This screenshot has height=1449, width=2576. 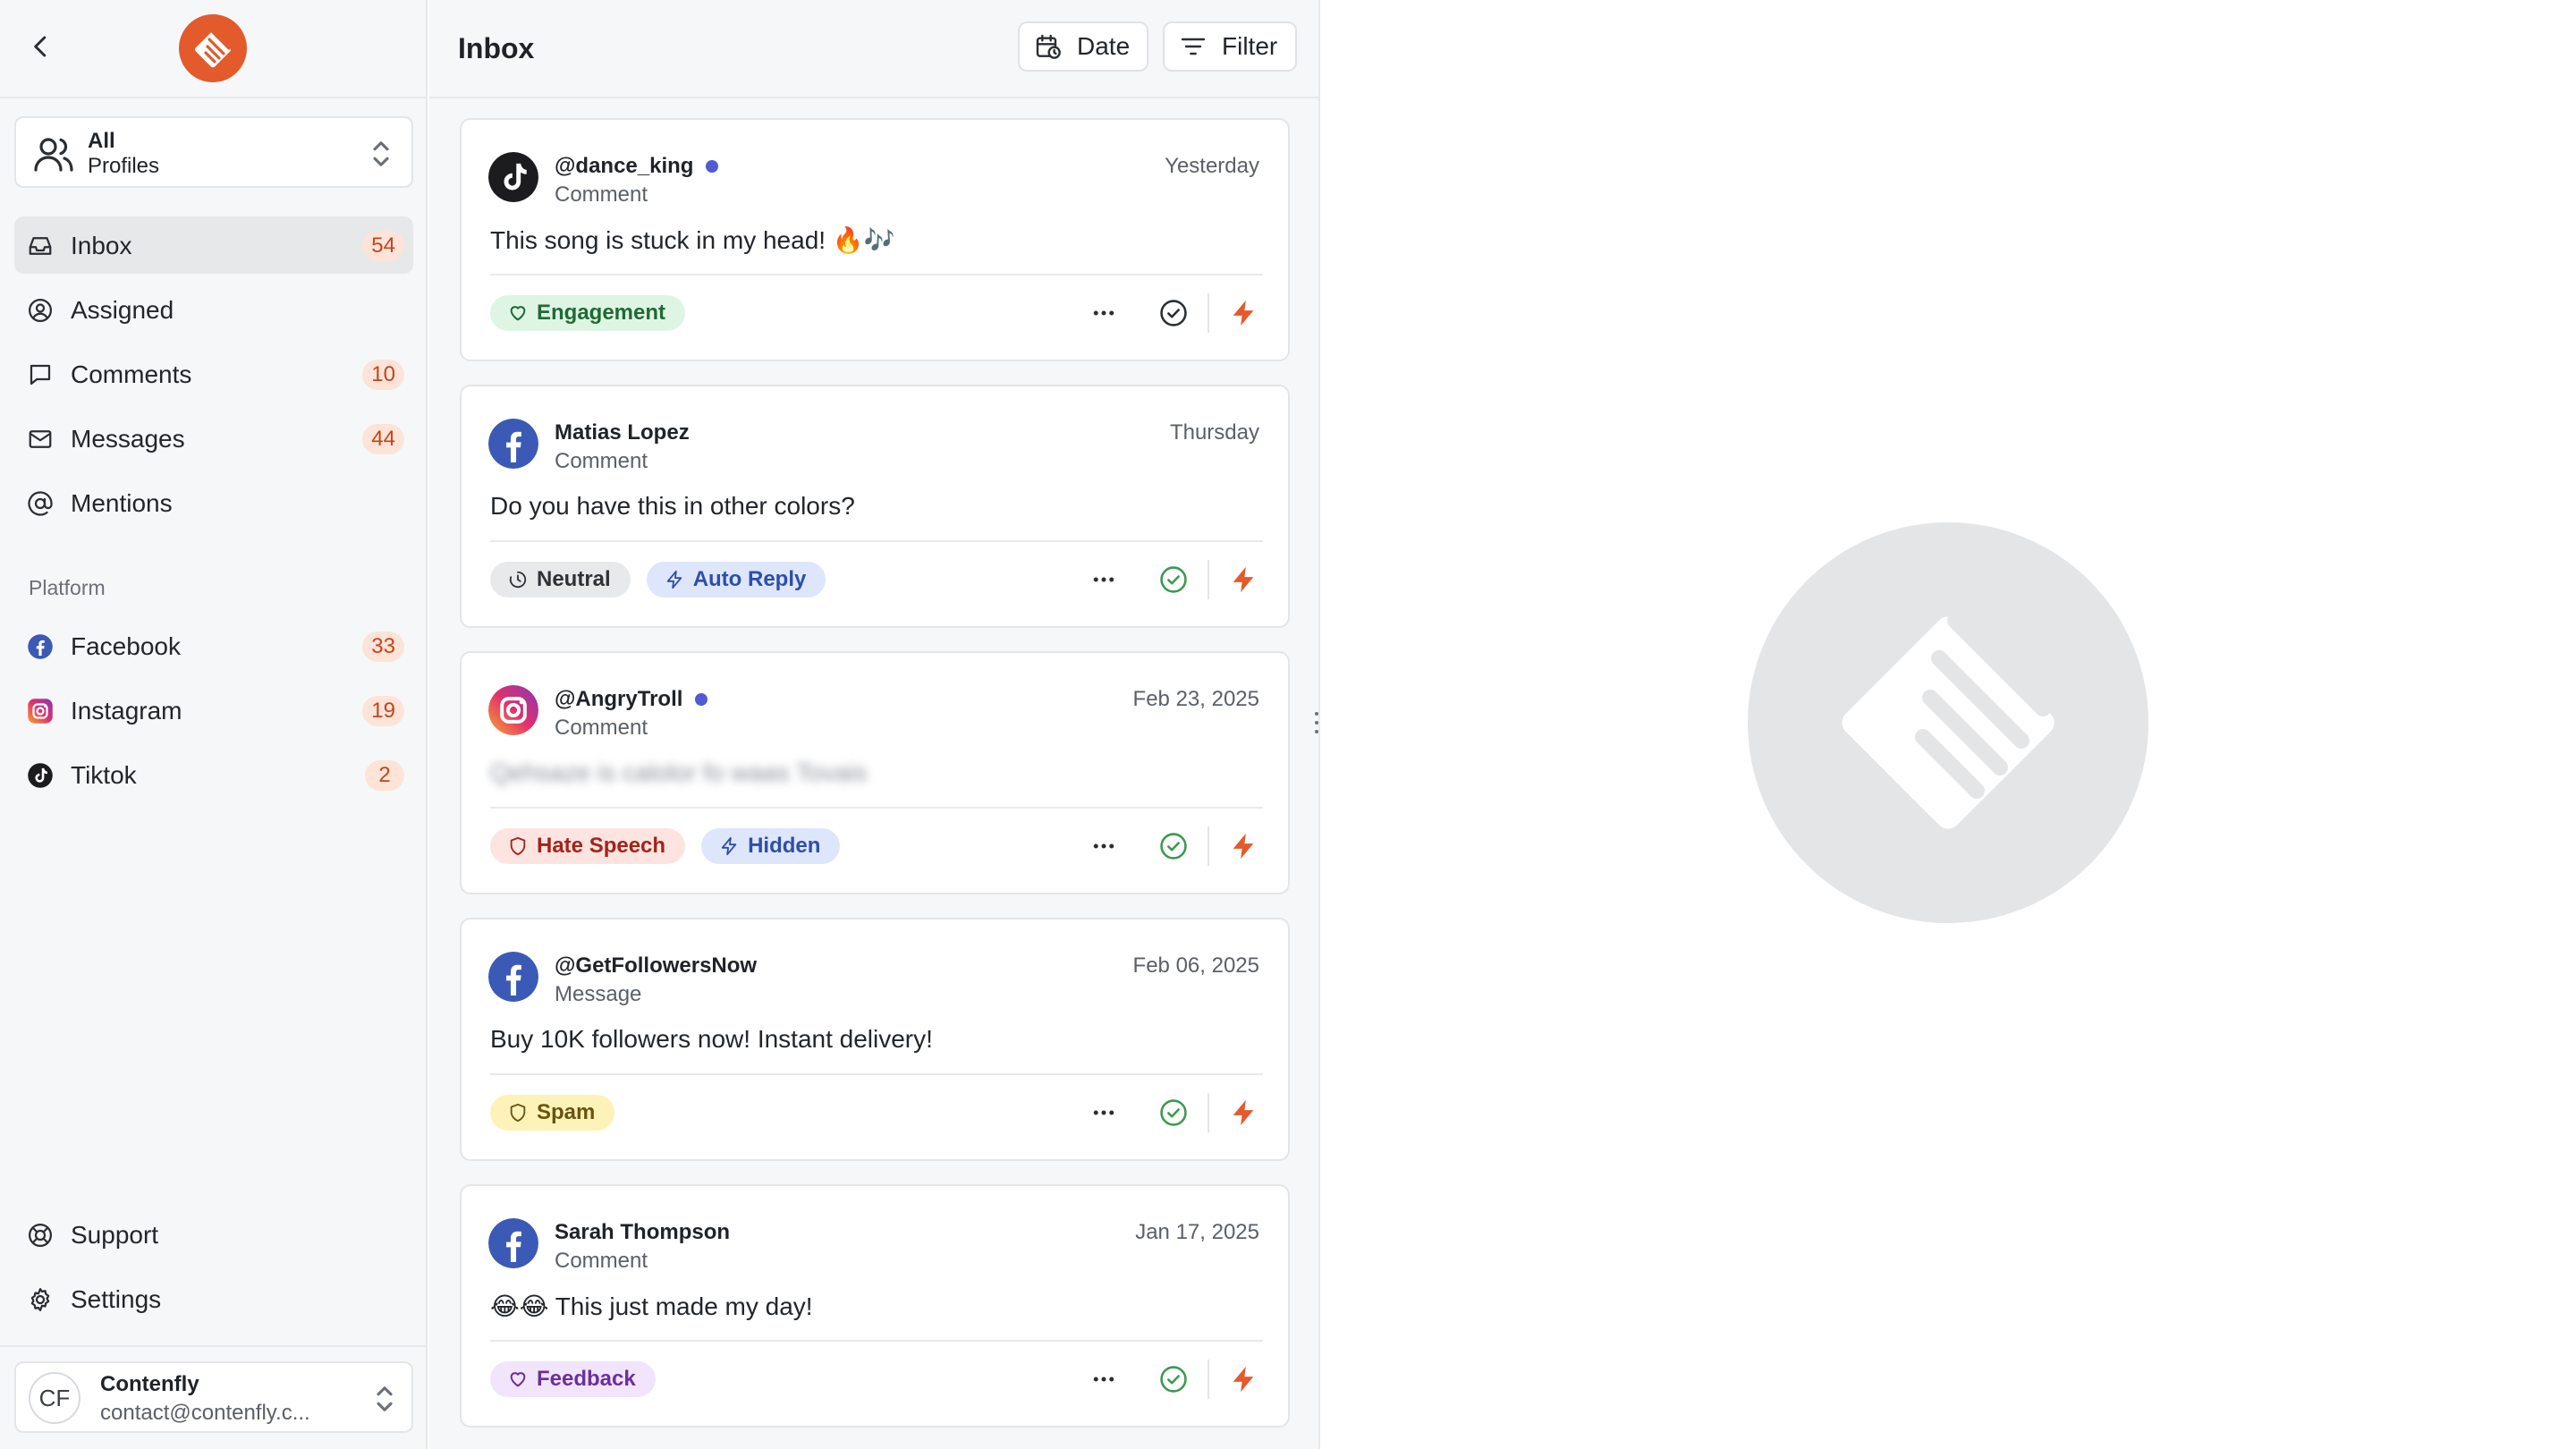 I want to click on tag-label: Spam, so click(x=566, y=1112).